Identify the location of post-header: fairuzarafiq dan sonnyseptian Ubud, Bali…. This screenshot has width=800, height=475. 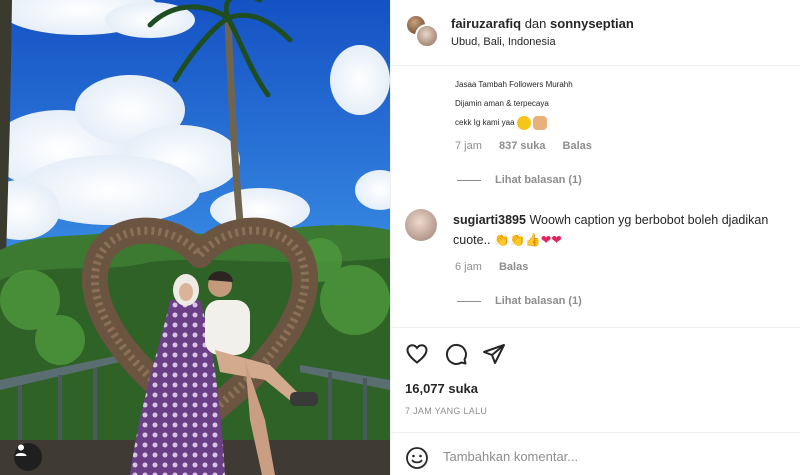
(595, 33).